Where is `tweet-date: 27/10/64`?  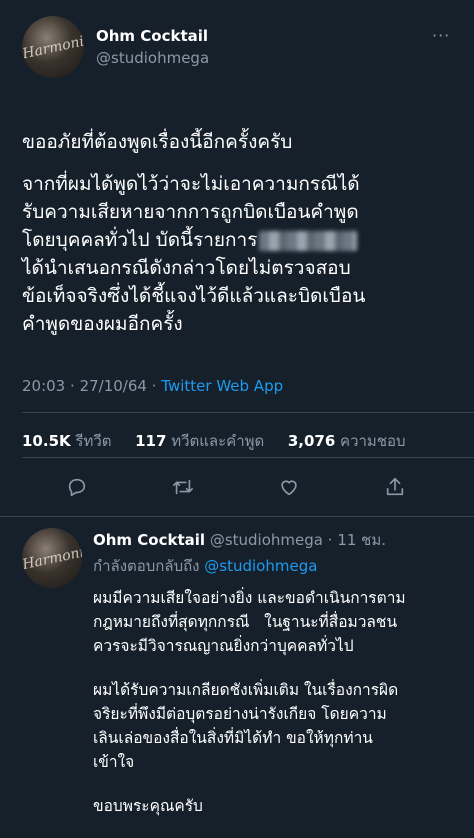 tweet-date: 27/10/64 is located at coordinates (113, 386).